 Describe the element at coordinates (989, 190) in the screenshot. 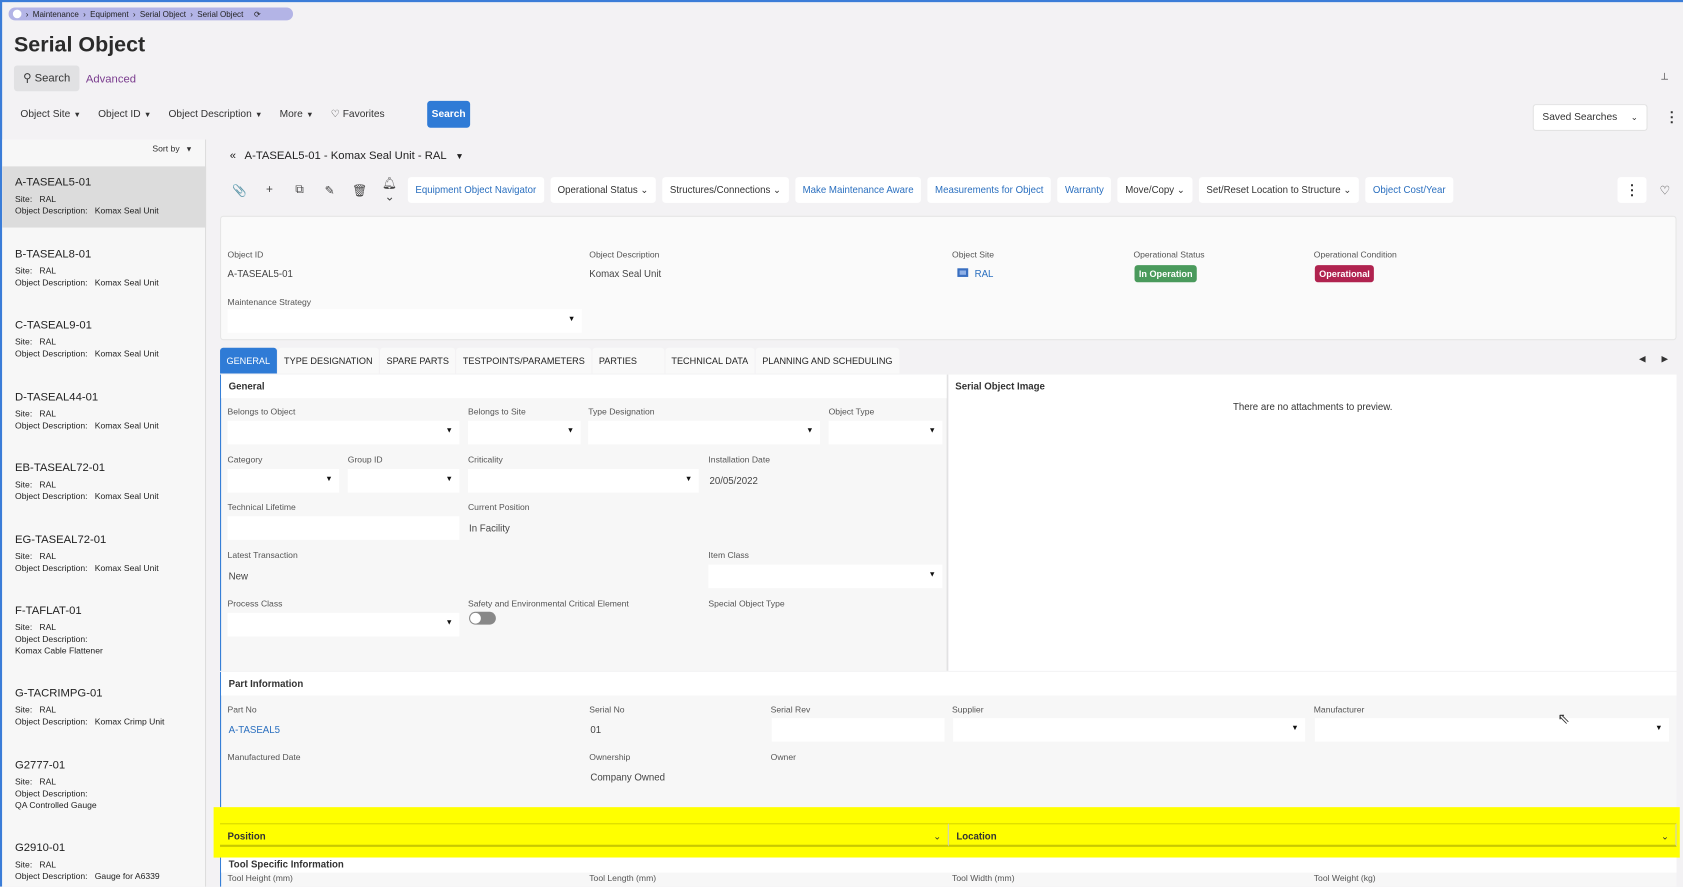

I see `measurements-button: Measurements for Object` at that location.